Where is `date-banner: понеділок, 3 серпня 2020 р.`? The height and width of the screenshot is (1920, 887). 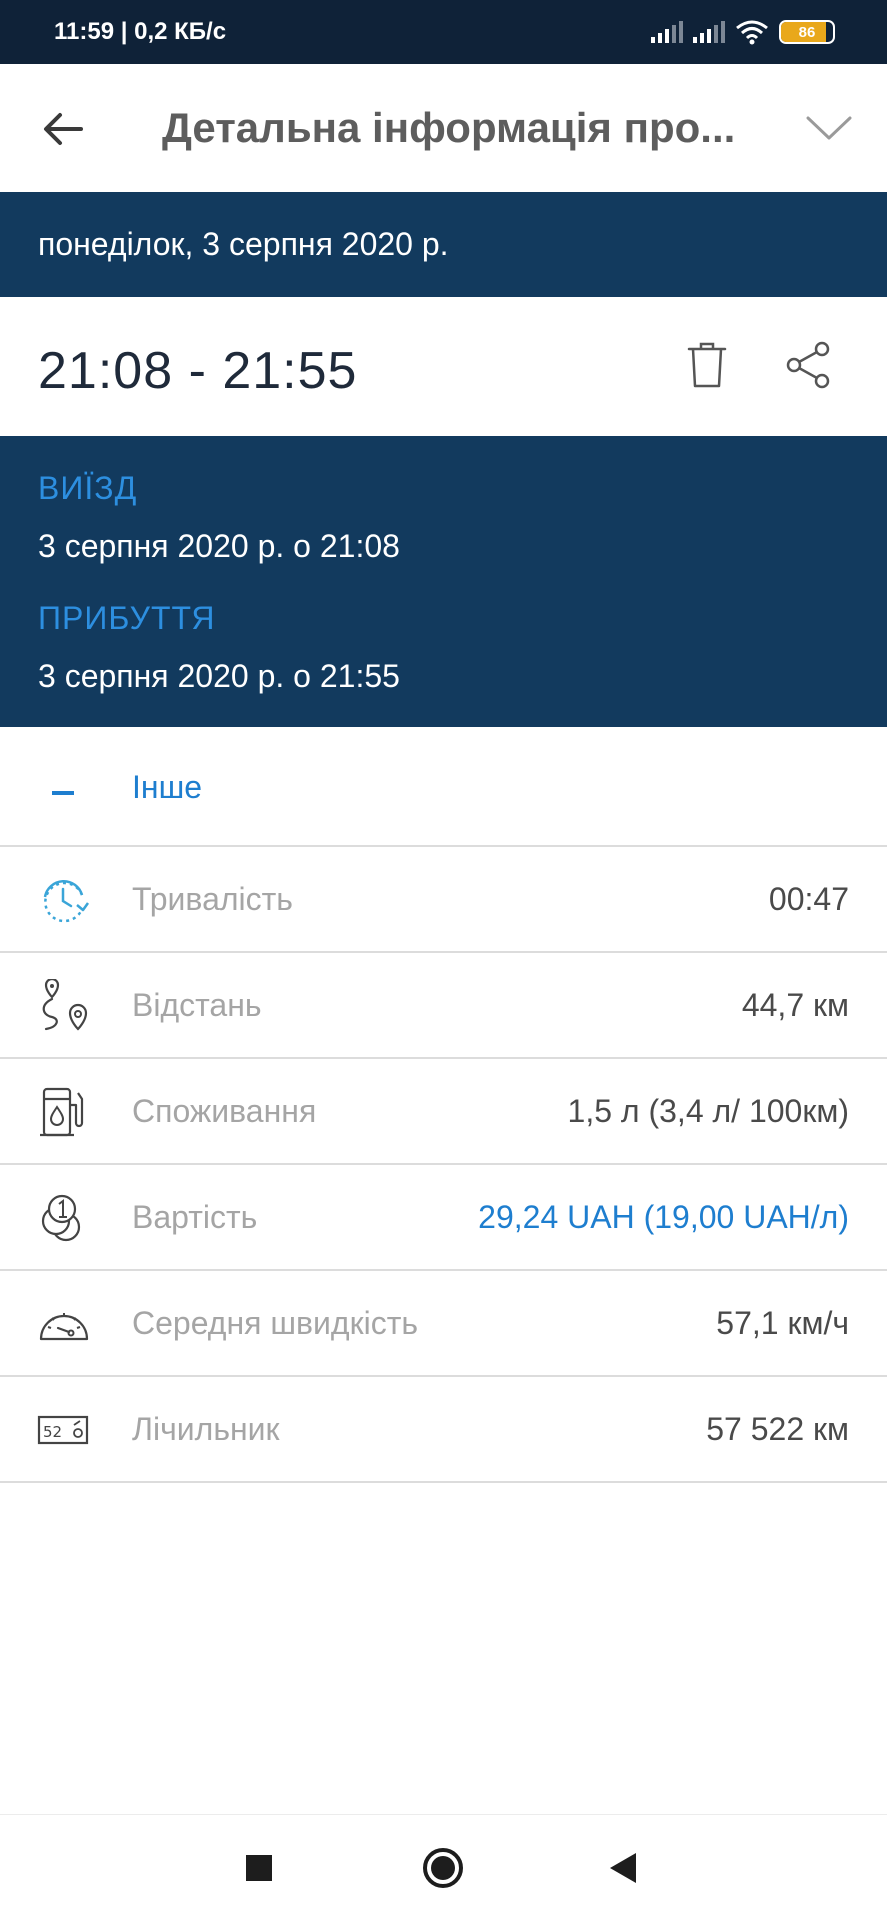 date-banner: понеділок, 3 серпня 2020 р. is located at coordinates (443, 244).